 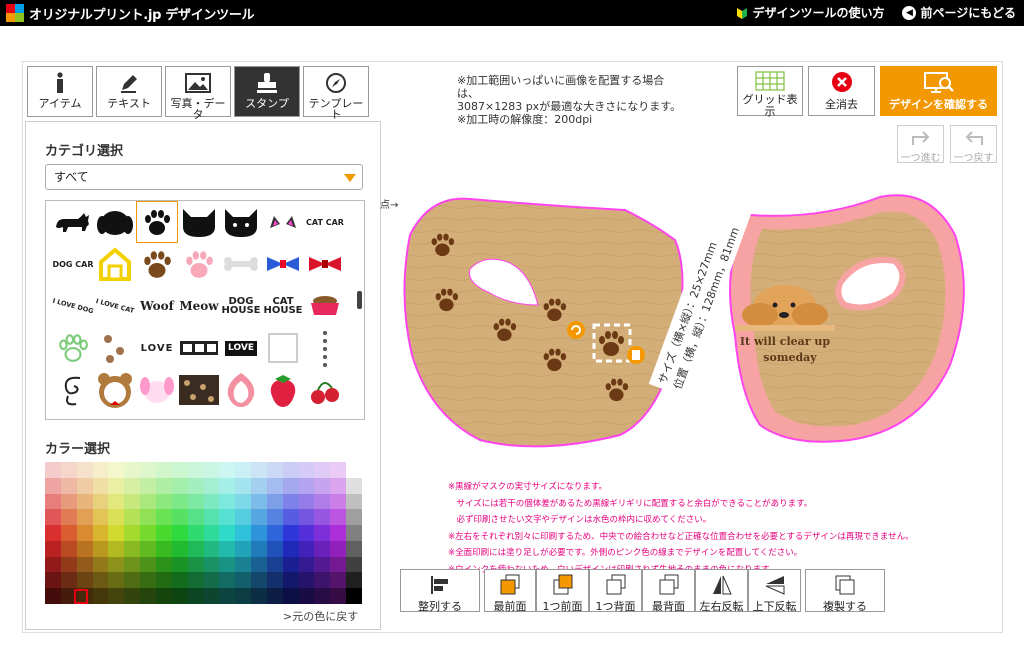 What do you see at coordinates (157, 348) in the screenshot?
I see `stamp-love: LOVE` at bounding box center [157, 348].